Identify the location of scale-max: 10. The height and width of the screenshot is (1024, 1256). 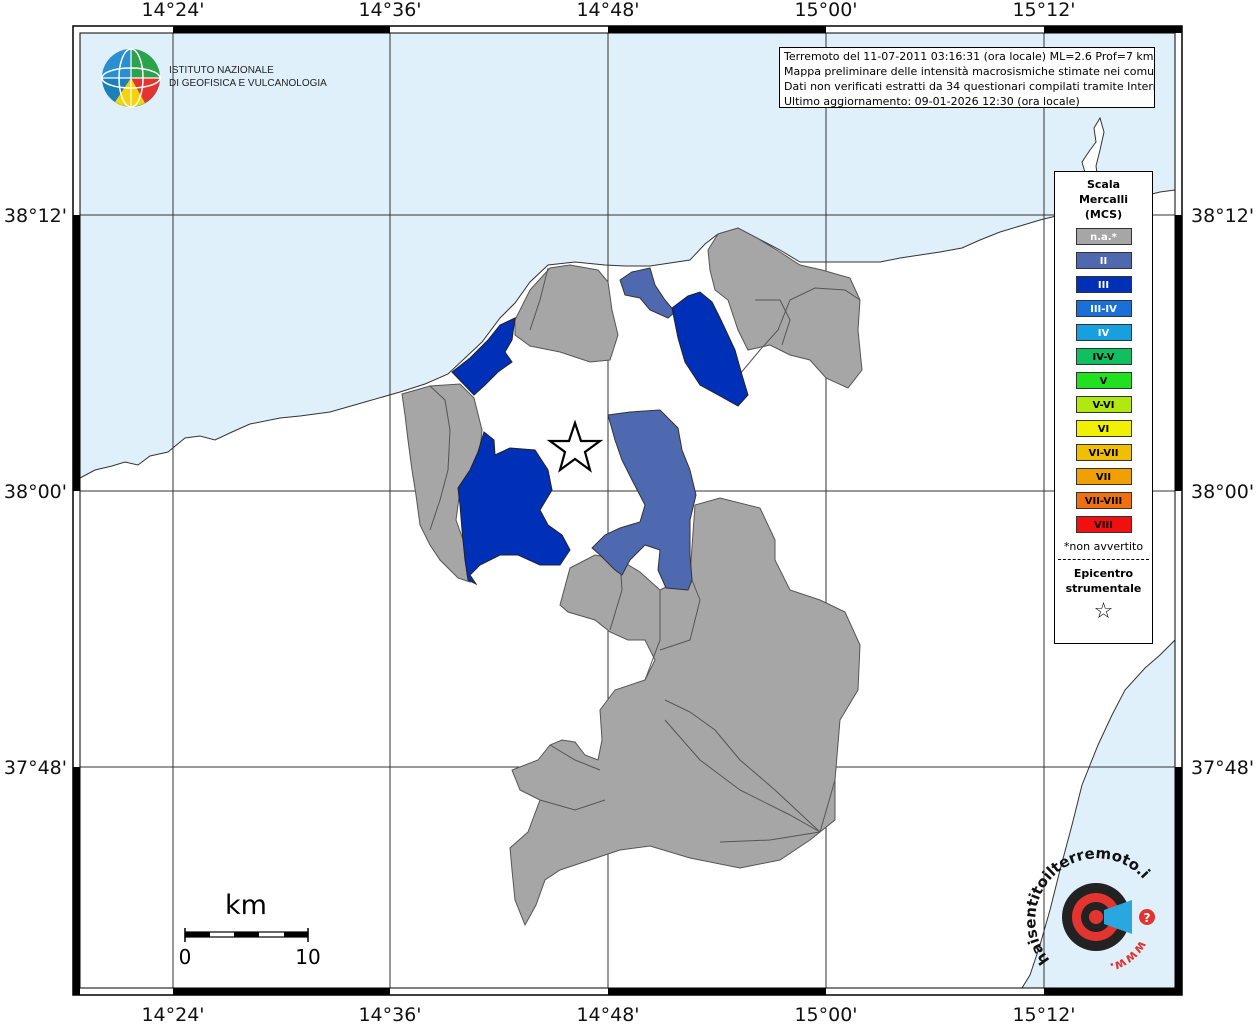
(307, 957).